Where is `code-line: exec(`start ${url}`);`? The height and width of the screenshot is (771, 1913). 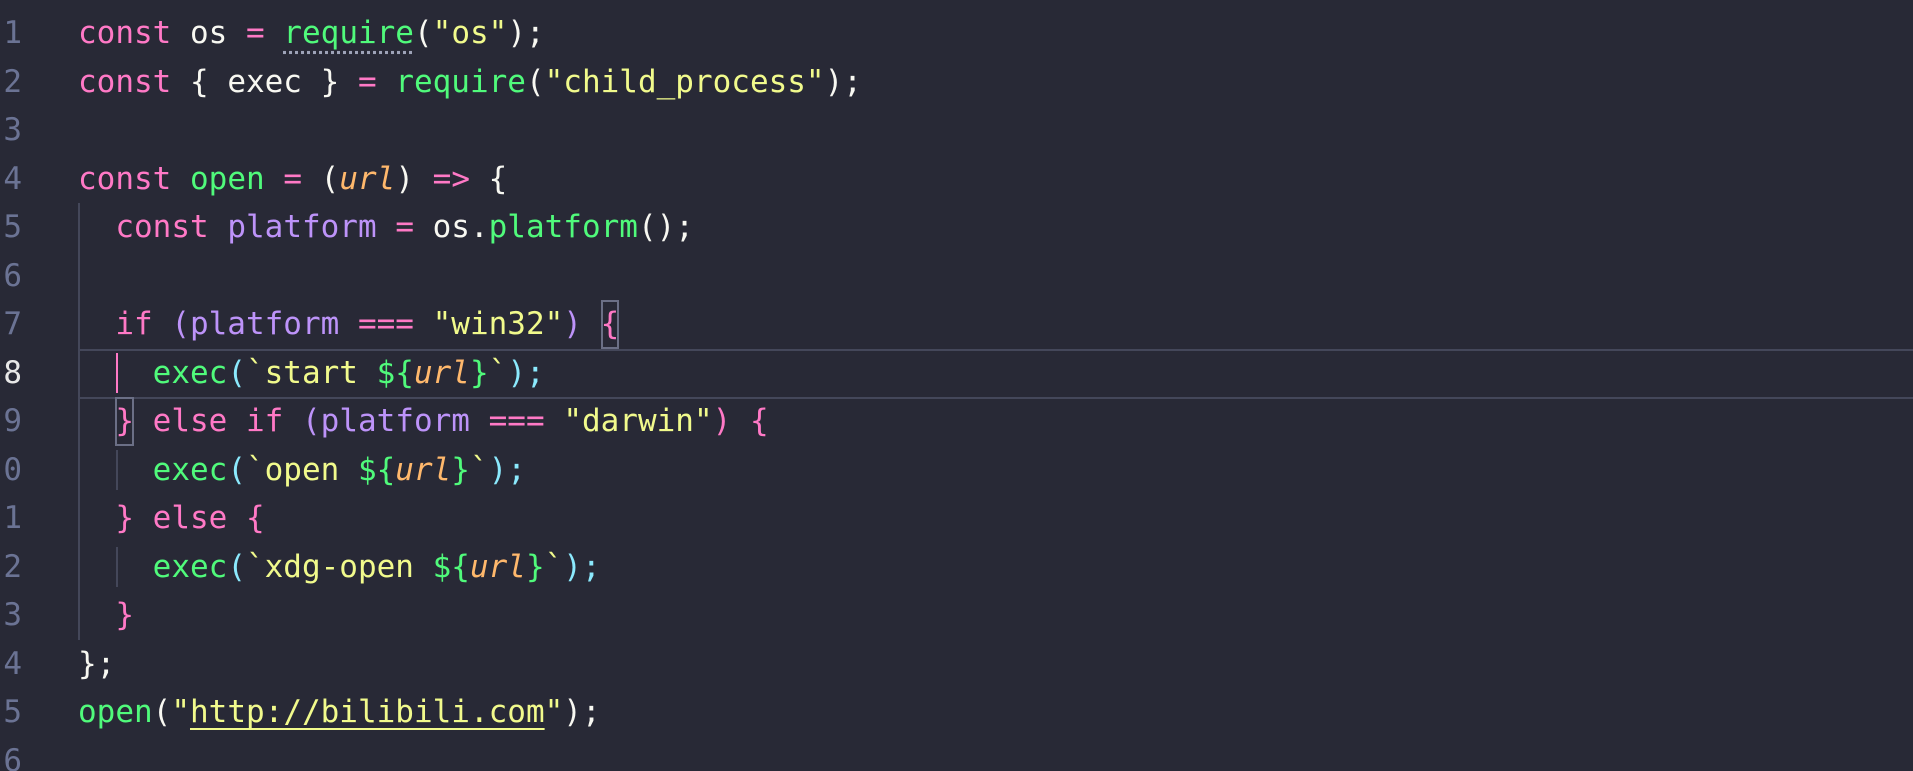 code-line: exec(`start ${url}`); is located at coordinates (995, 373).